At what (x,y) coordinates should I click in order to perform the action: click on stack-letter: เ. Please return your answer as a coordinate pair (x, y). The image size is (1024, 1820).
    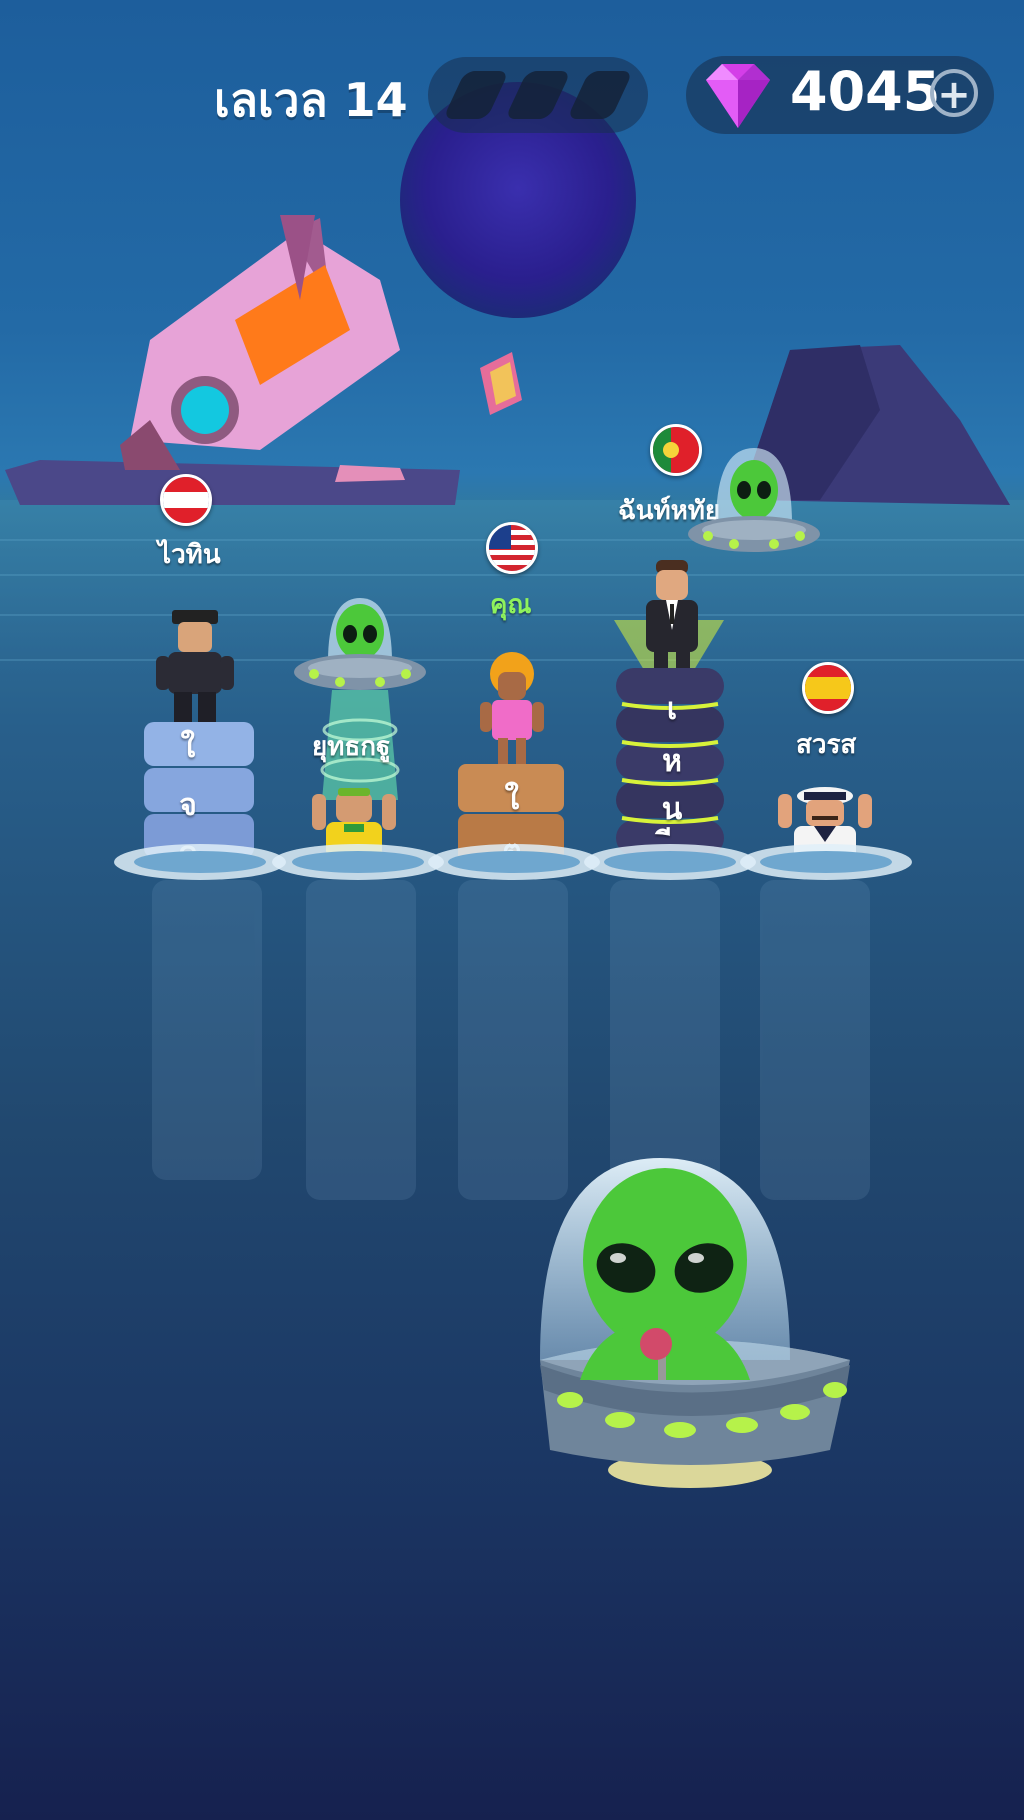
    Looking at the image, I should click on (672, 709).